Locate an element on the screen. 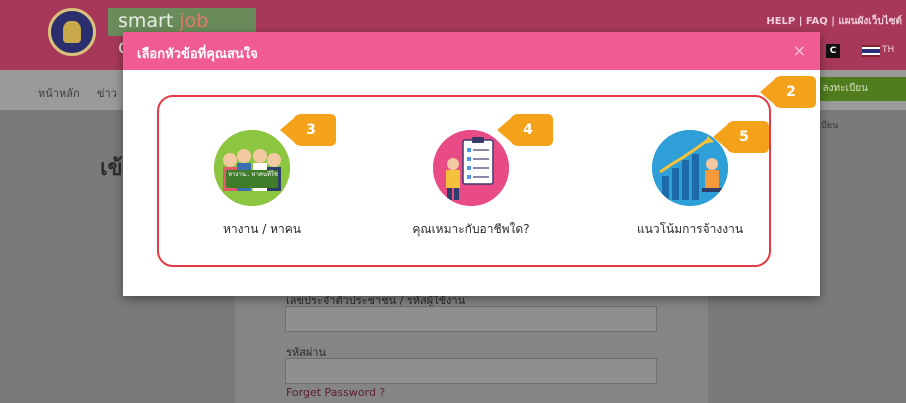 Image resolution: width=906 pixels, height=403 pixels. callout-3: 3 is located at coordinates (308, 130).